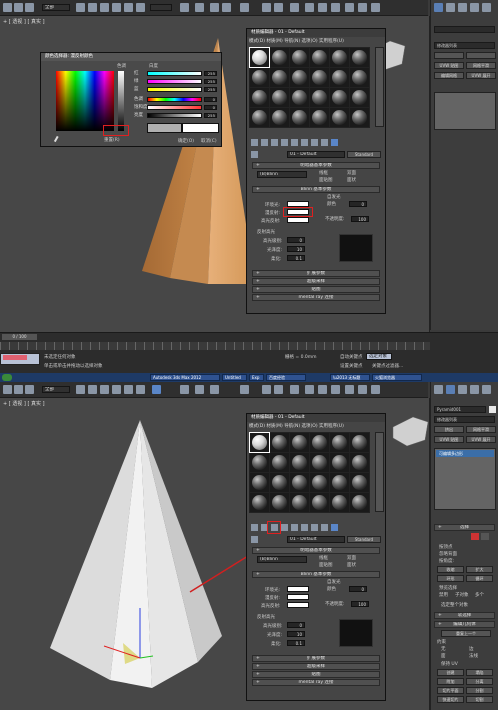 The image size is (498, 710). Describe the element at coordinates (397, 377) in the screenshot. I see `taskbar-item: 火狐浏览器` at that location.